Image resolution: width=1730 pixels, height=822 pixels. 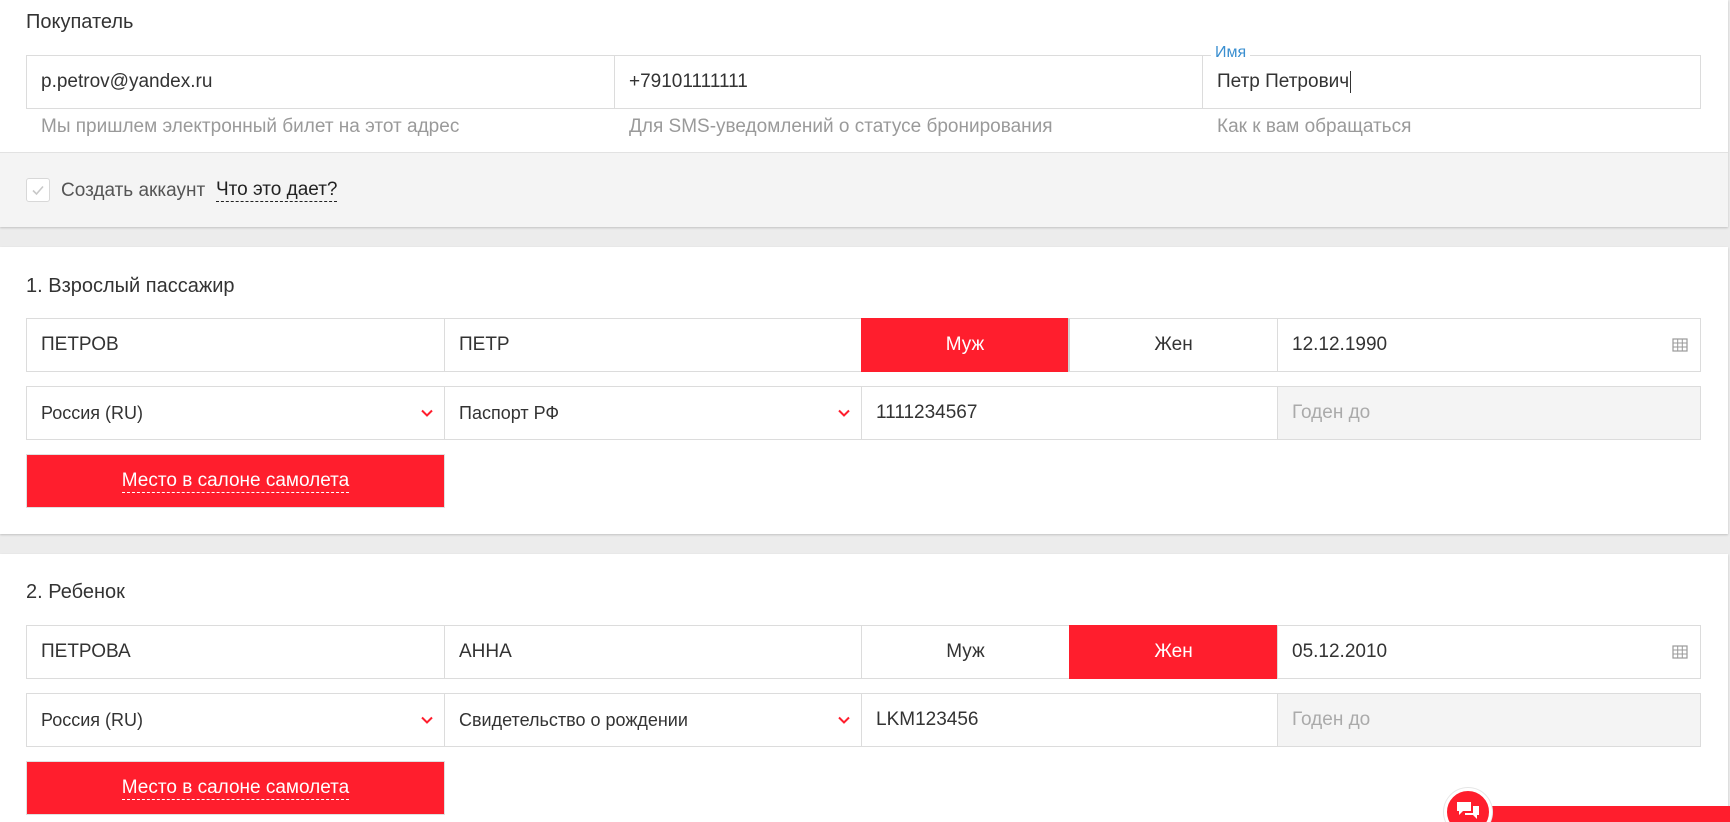 I want to click on chat-icon, so click(x=1468, y=810).